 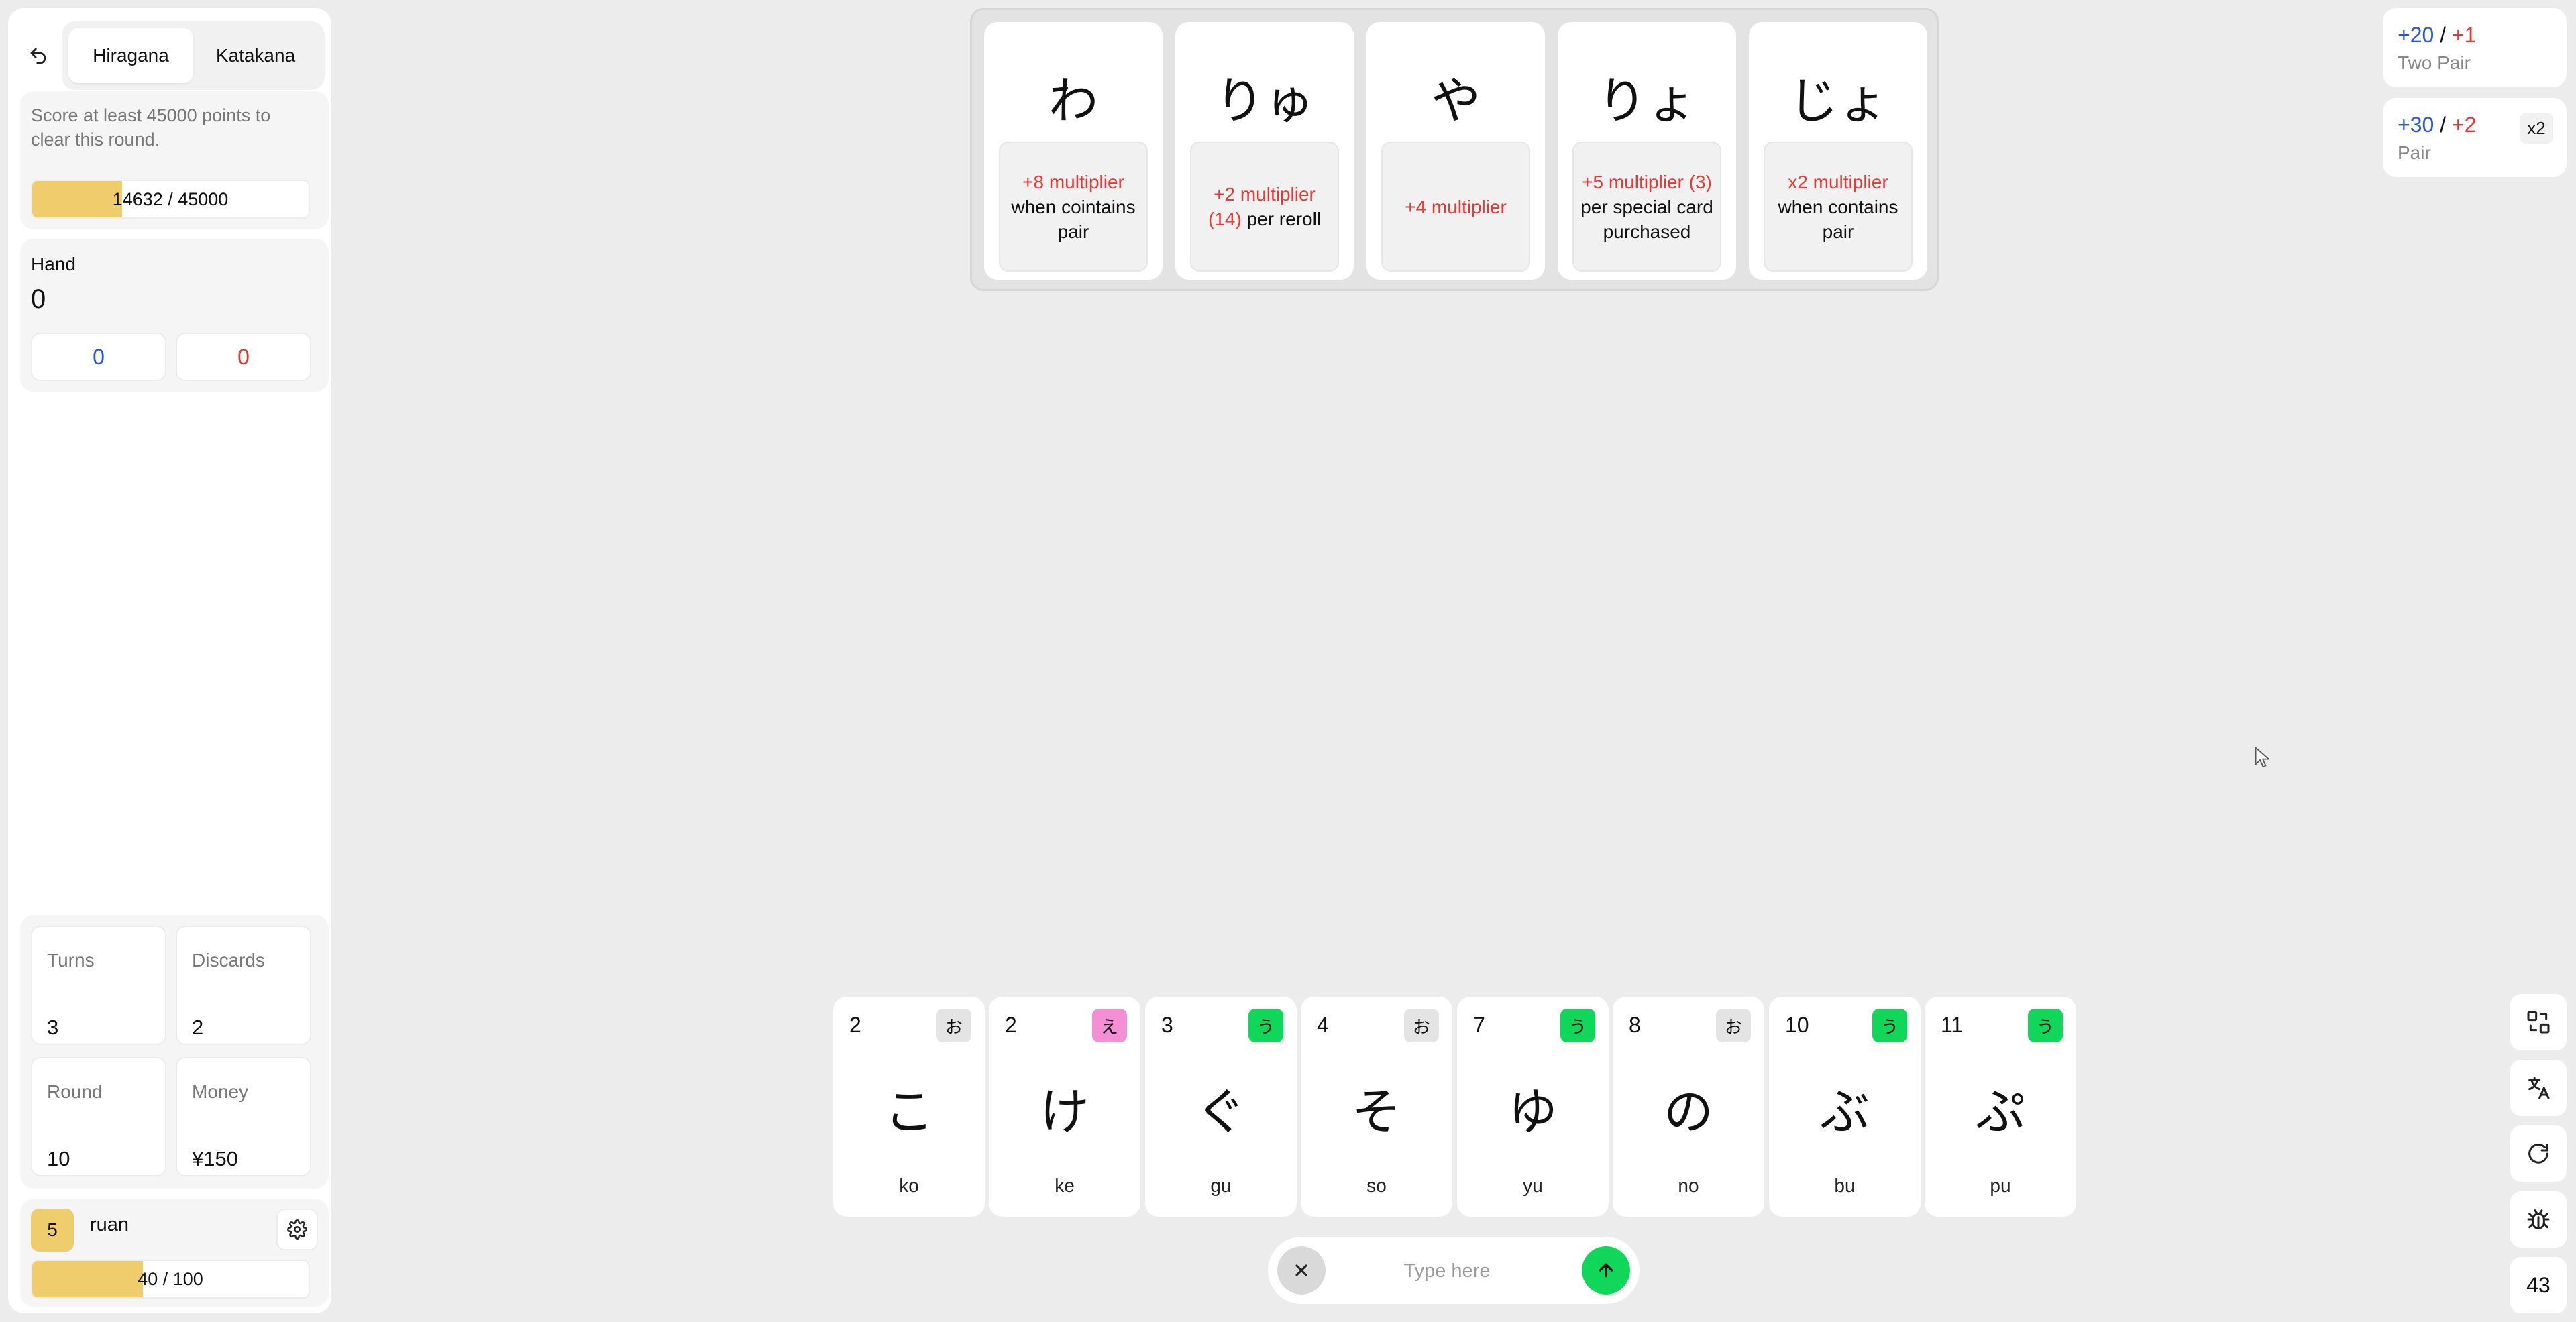 What do you see at coordinates (98, 1116) in the screenshot?
I see `round-stat: Round 10` at bounding box center [98, 1116].